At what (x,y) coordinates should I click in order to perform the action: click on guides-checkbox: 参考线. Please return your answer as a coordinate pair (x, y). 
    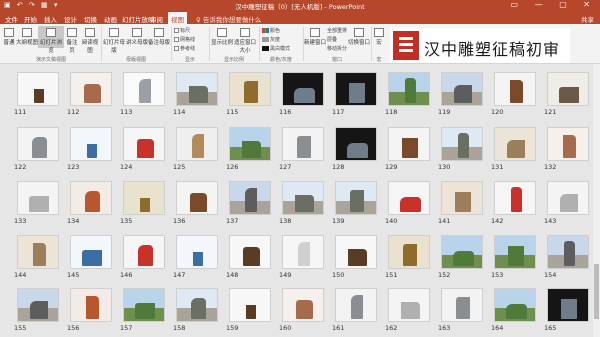
    Looking at the image, I should click on (184, 48).